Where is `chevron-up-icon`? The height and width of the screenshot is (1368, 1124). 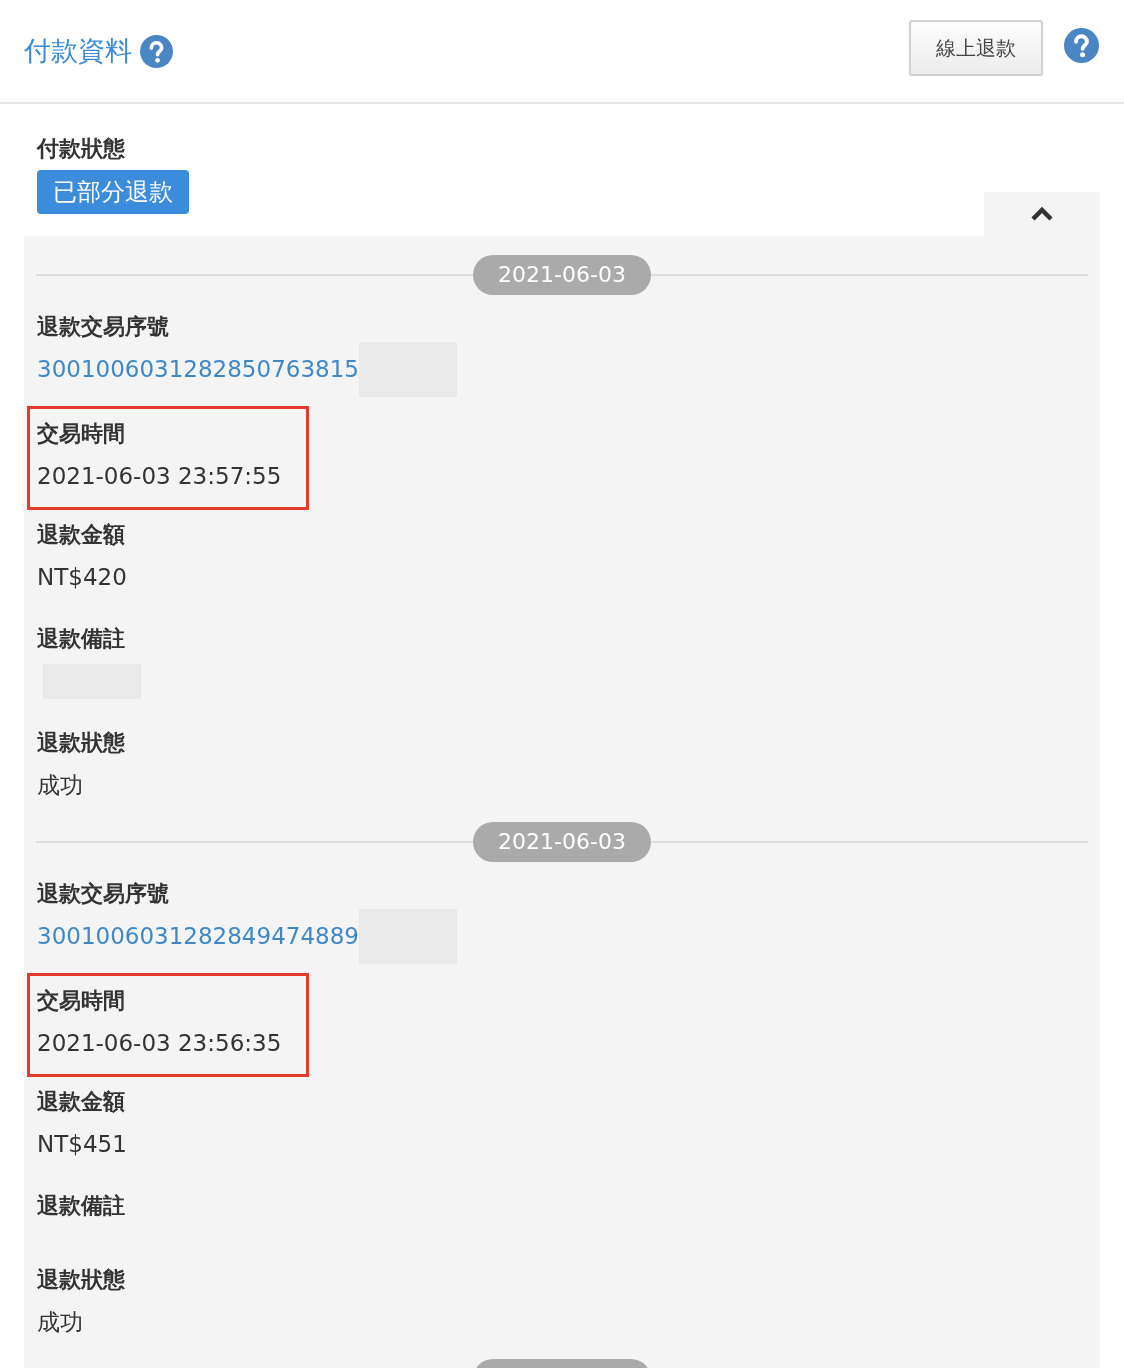 chevron-up-icon is located at coordinates (1042, 214).